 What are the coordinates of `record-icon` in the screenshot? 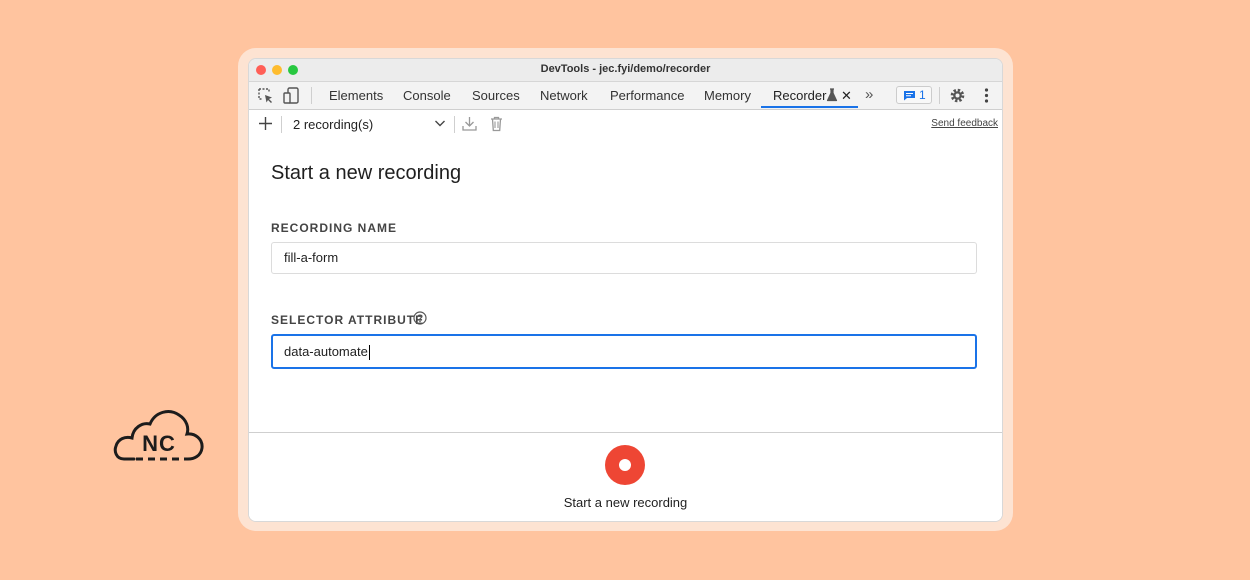 It's located at (625, 465).